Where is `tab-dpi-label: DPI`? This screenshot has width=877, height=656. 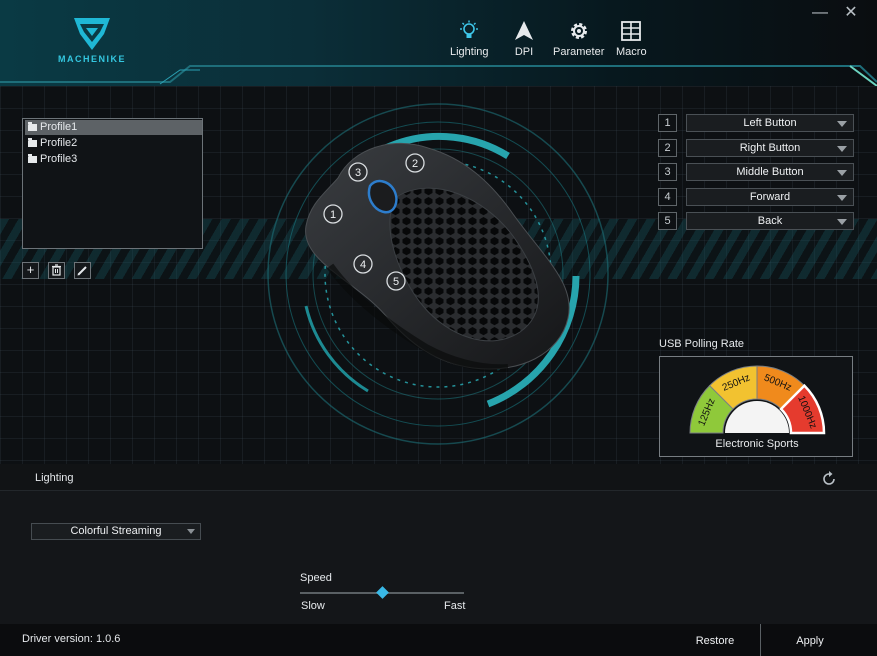 tab-dpi-label: DPI is located at coordinates (524, 52).